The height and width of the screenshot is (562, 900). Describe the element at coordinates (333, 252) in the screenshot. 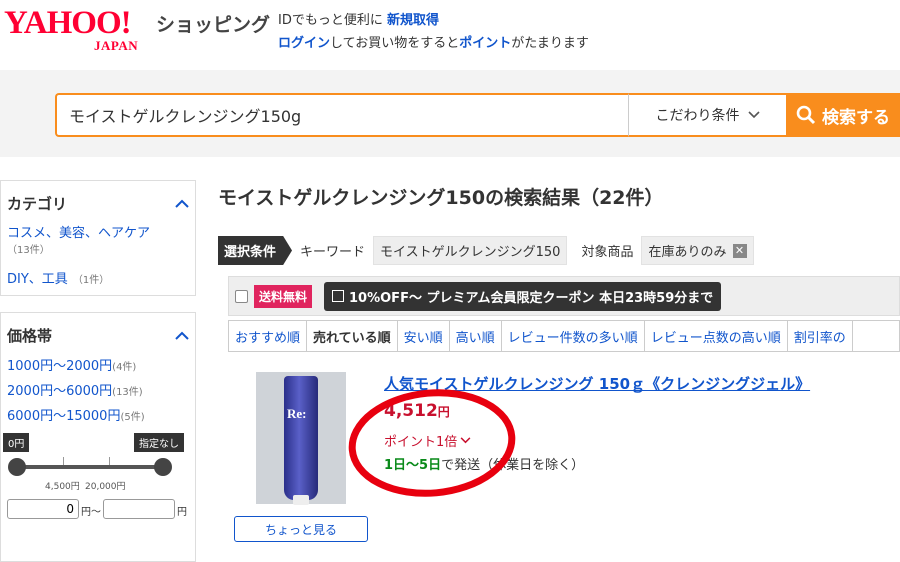

I see `keyword-label: キーワード` at that location.